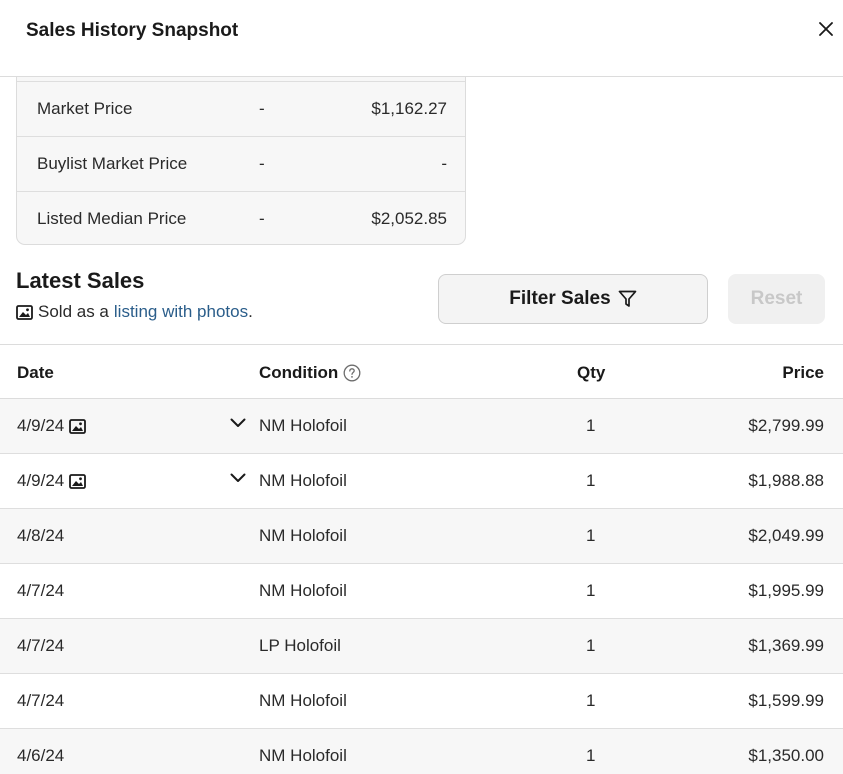 The height and width of the screenshot is (774, 843). I want to click on sale-date: 4/8/24, so click(40, 536).